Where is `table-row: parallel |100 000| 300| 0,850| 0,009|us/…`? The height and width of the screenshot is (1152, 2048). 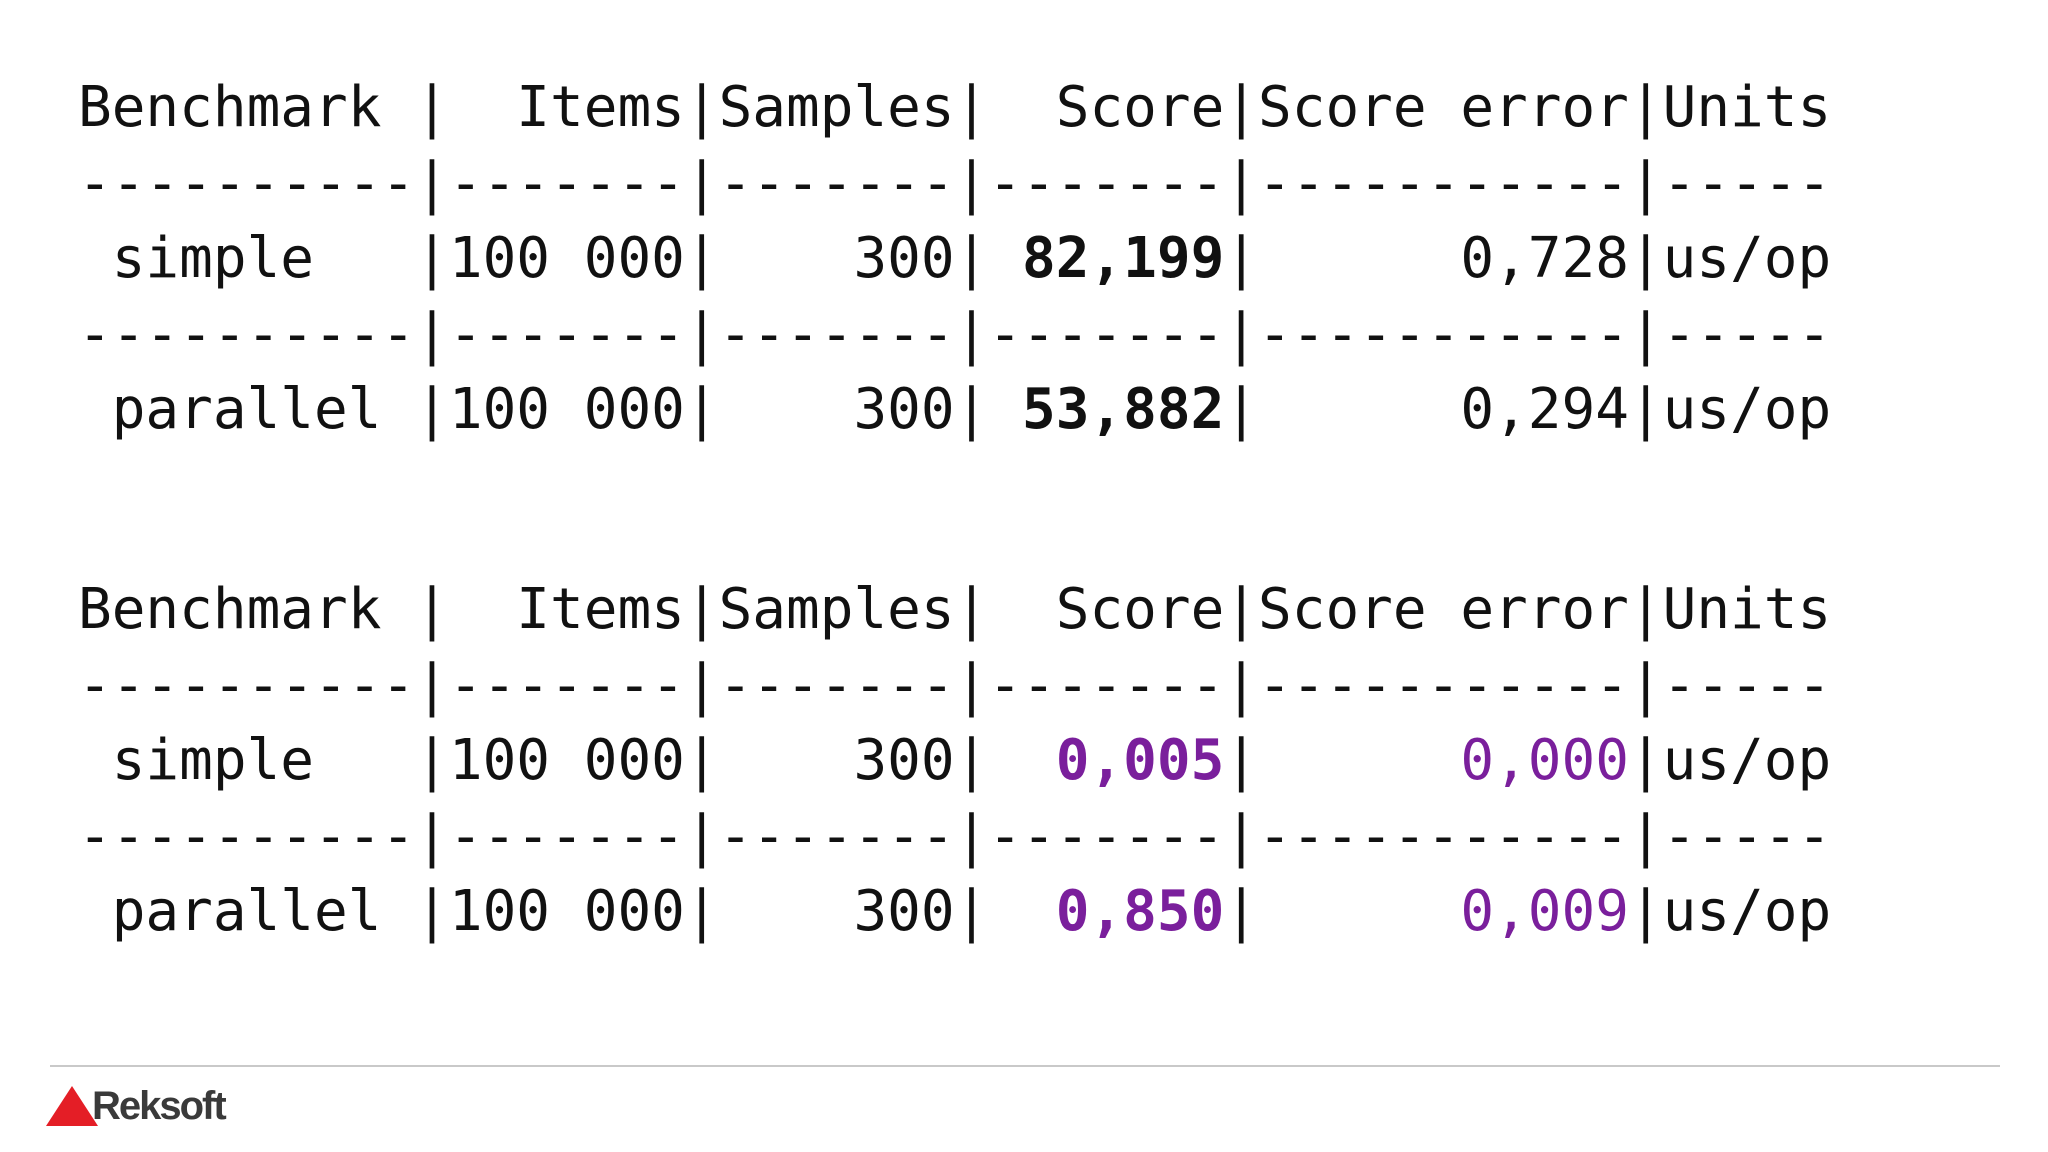
table-row: parallel |100 000| 300| 0,850| 0,009|us/… is located at coordinates (955, 912).